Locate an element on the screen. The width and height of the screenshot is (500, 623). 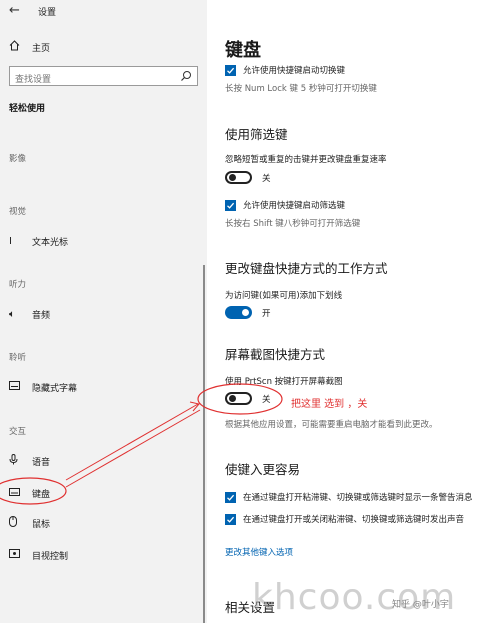
annotation-overlay is located at coordinates (141, 444).